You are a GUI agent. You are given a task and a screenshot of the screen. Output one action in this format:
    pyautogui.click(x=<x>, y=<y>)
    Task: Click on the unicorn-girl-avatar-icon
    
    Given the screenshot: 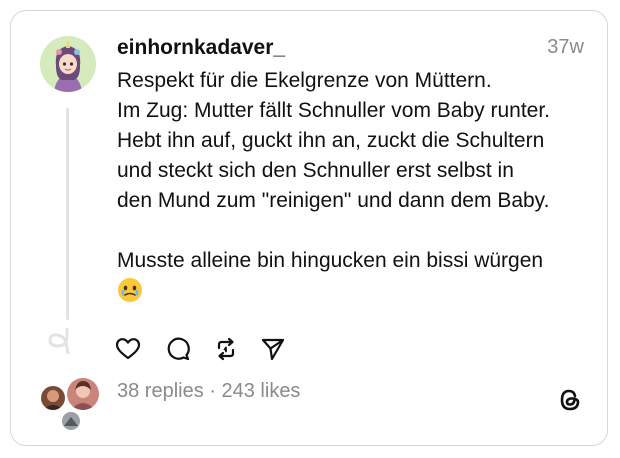 What is the action you would take?
    pyautogui.click(x=68, y=64)
    